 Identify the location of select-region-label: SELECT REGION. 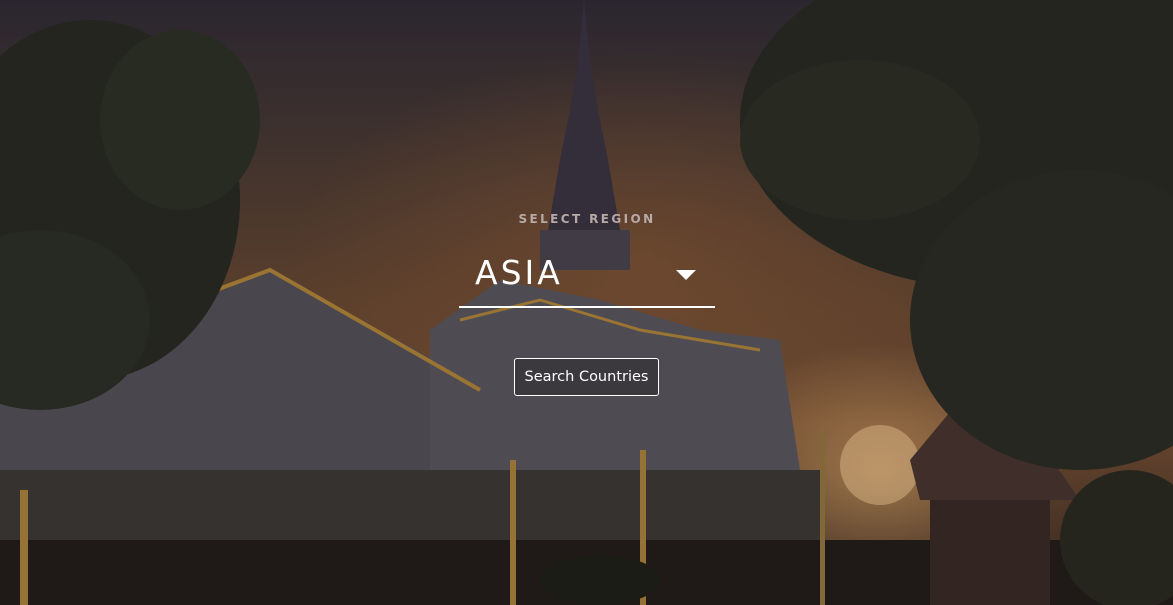
(587, 219).